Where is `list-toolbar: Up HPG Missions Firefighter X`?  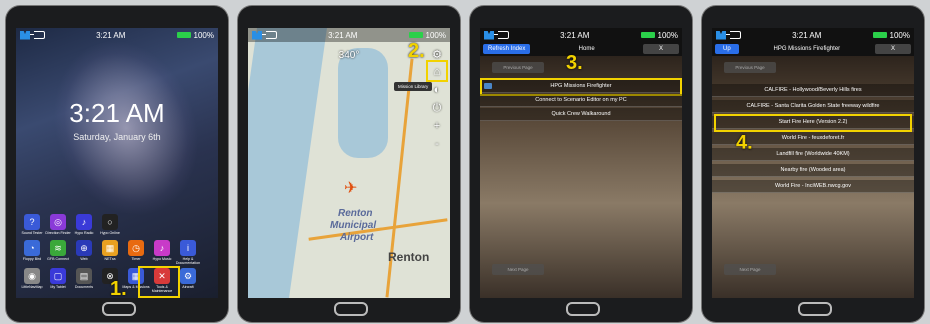 list-toolbar: Up HPG Missions Firefighter X is located at coordinates (813, 49).